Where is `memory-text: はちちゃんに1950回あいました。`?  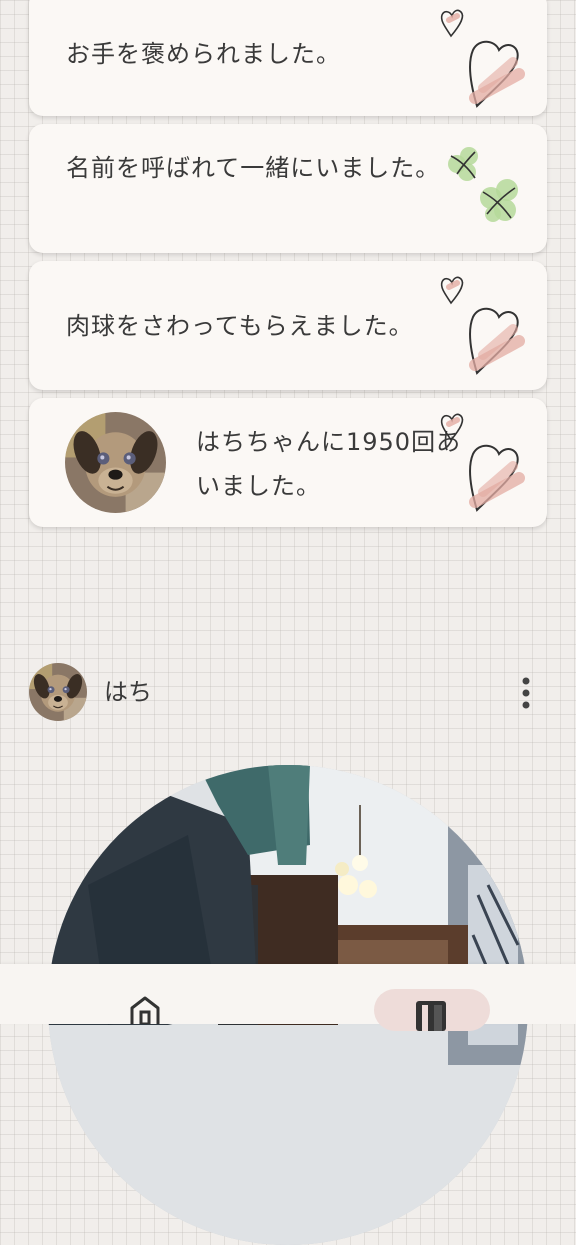
memory-text: はちちゃんに1950回あいました。 is located at coordinates (329, 464).